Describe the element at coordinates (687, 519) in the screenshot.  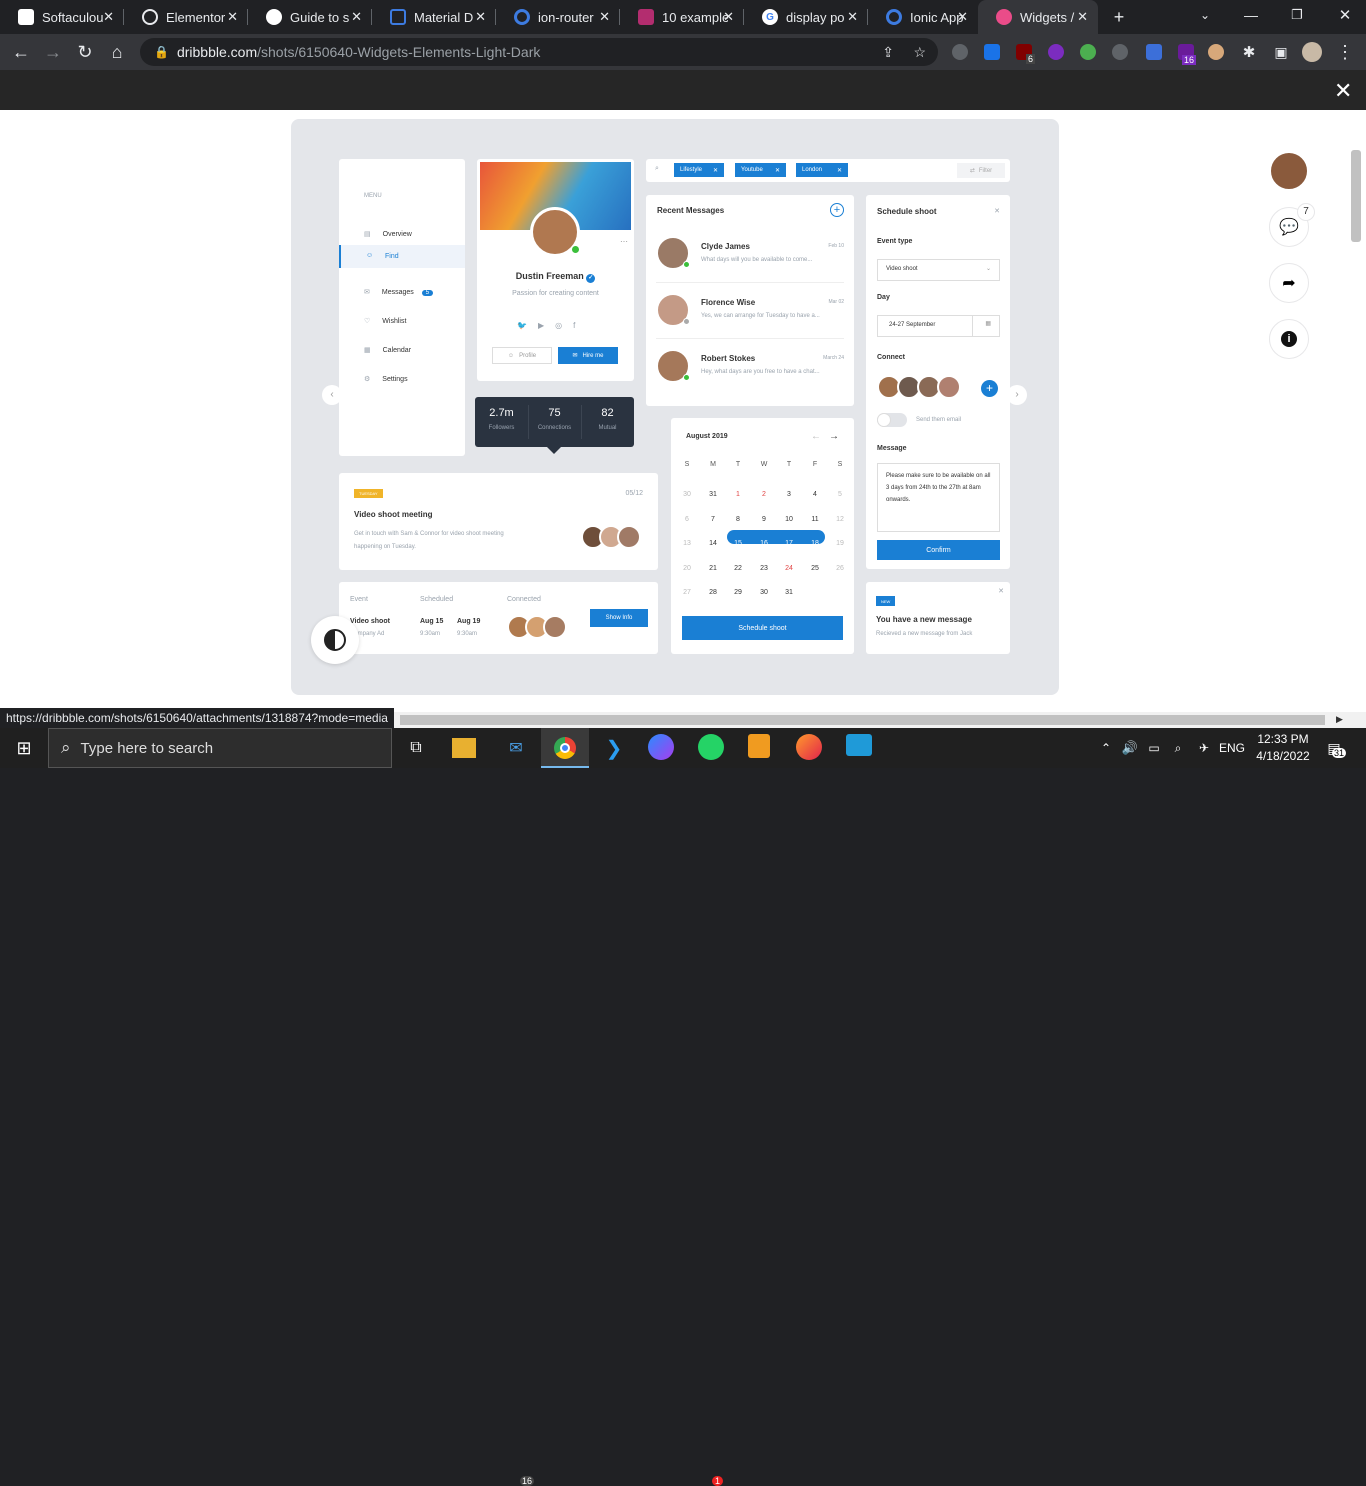
I see `calendar-day: 6` at that location.